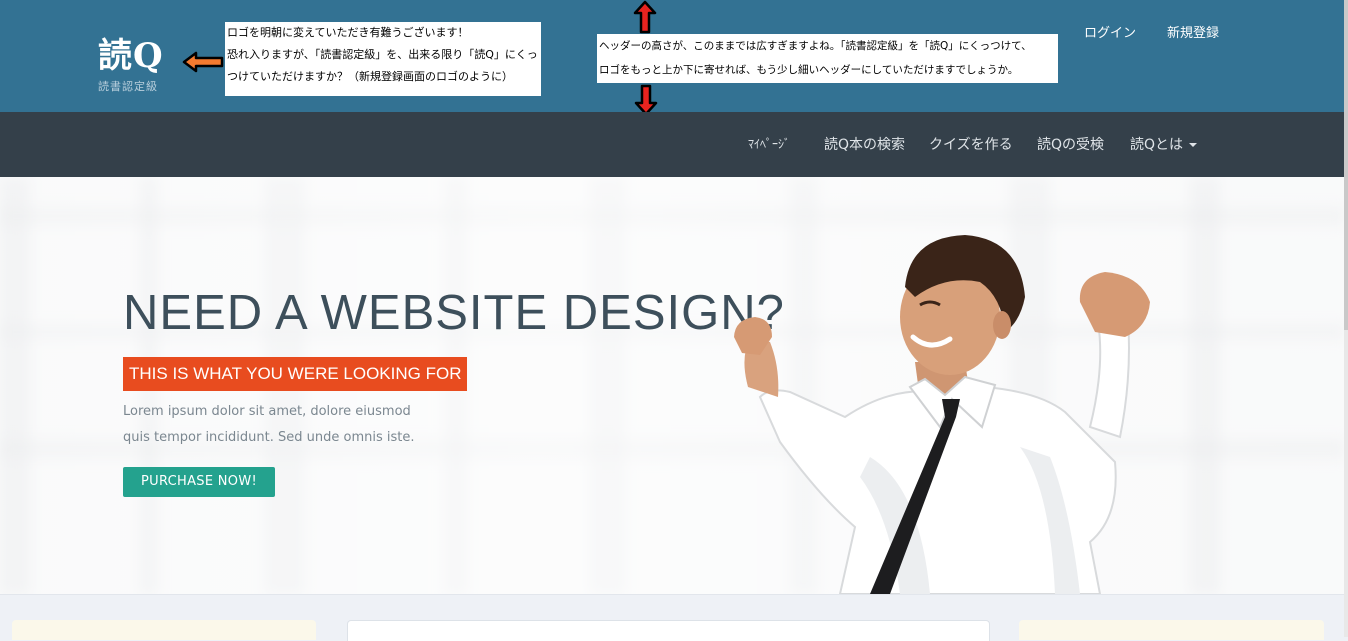 The image size is (1348, 641). I want to click on main-navbar: ﾏｲﾍﾟｰｼﾞ 読Q本の検索 クイズを作る 読Qの受検 読Qとは, so click(672, 144).